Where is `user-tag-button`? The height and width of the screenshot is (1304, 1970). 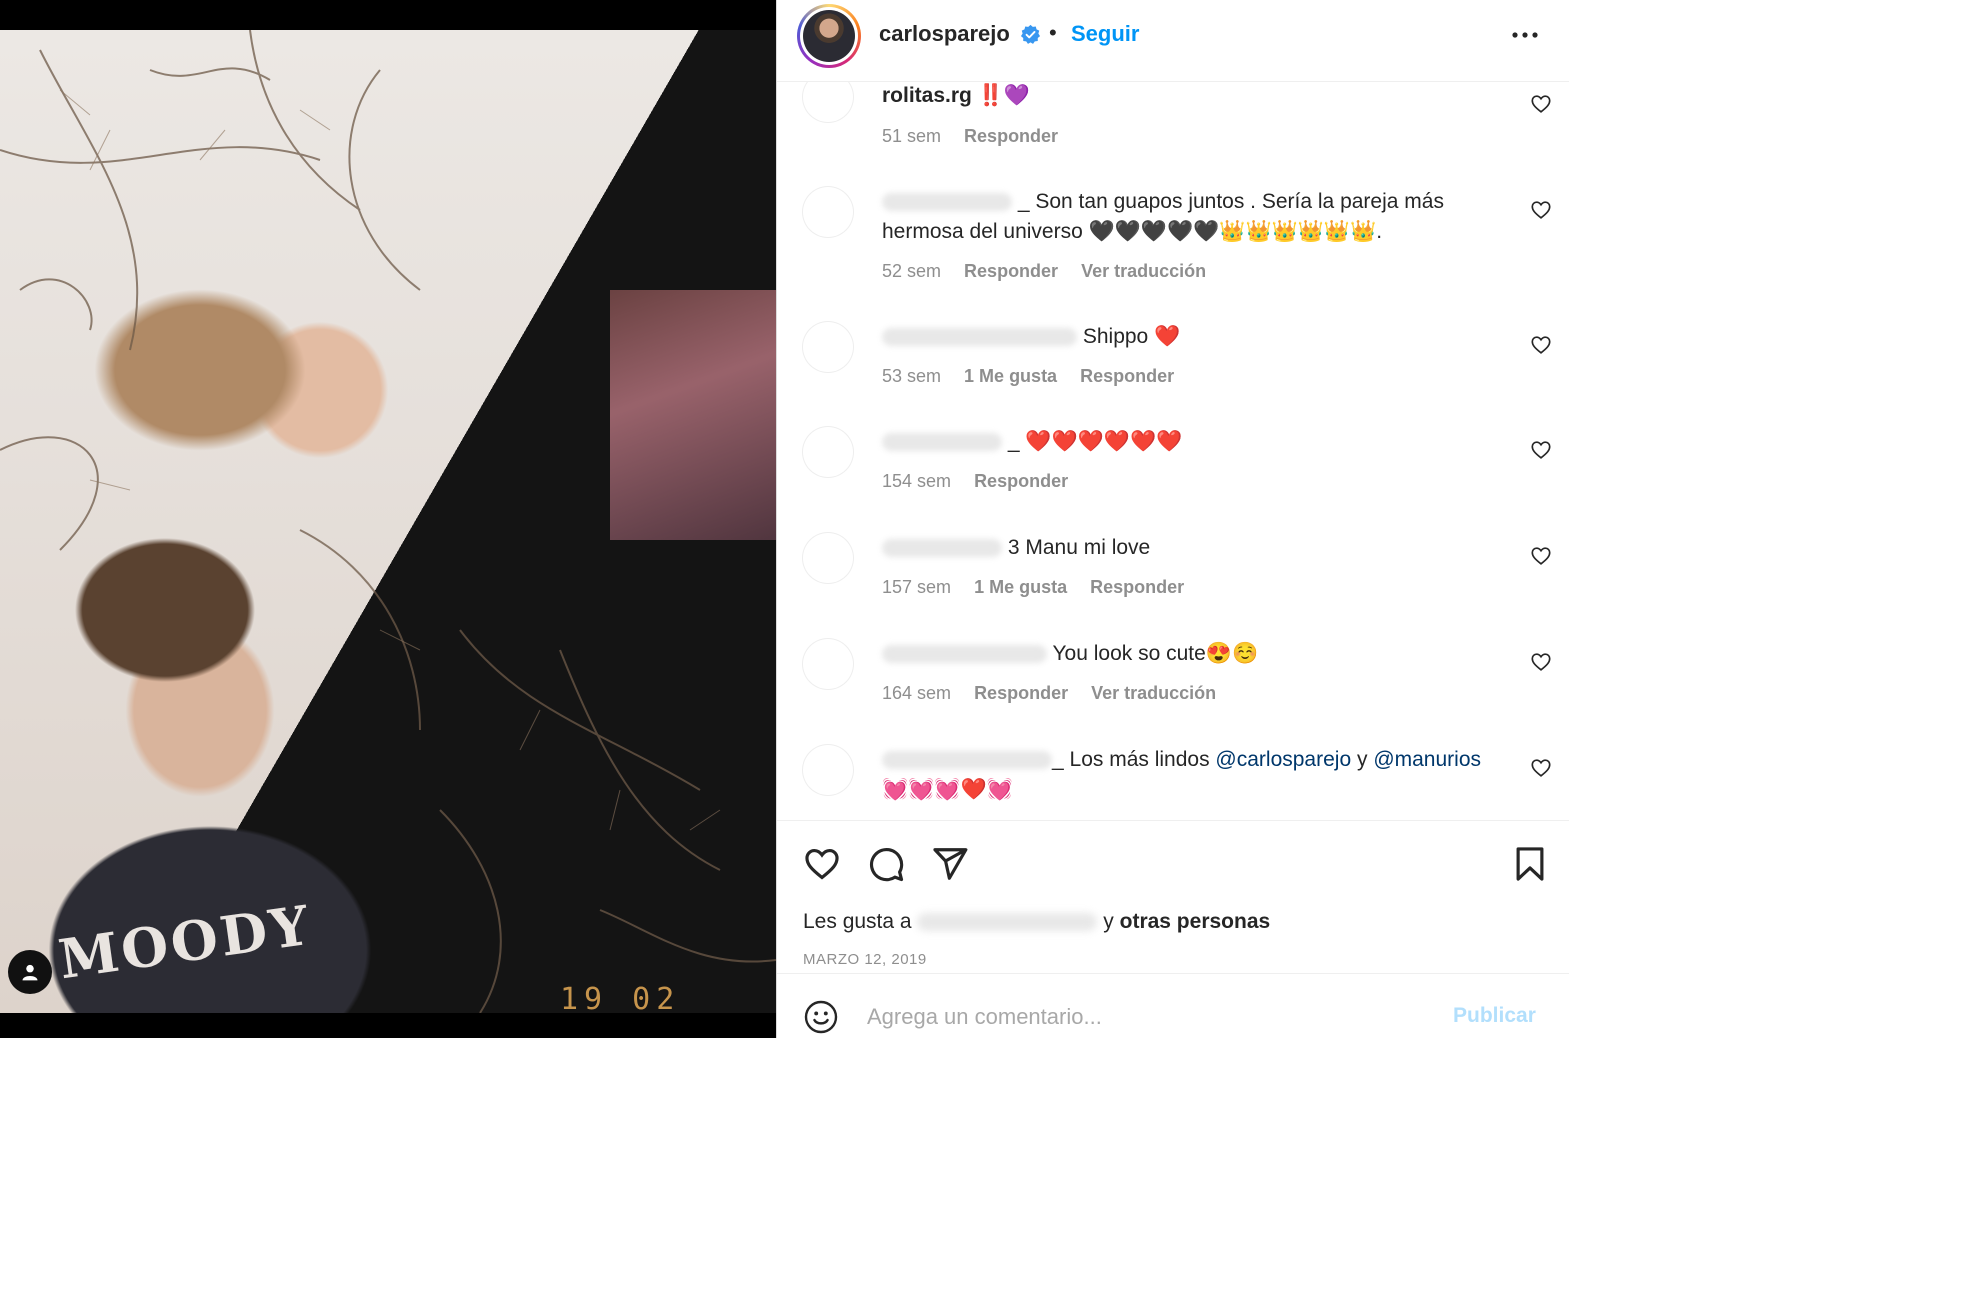
user-tag-button is located at coordinates (30, 972).